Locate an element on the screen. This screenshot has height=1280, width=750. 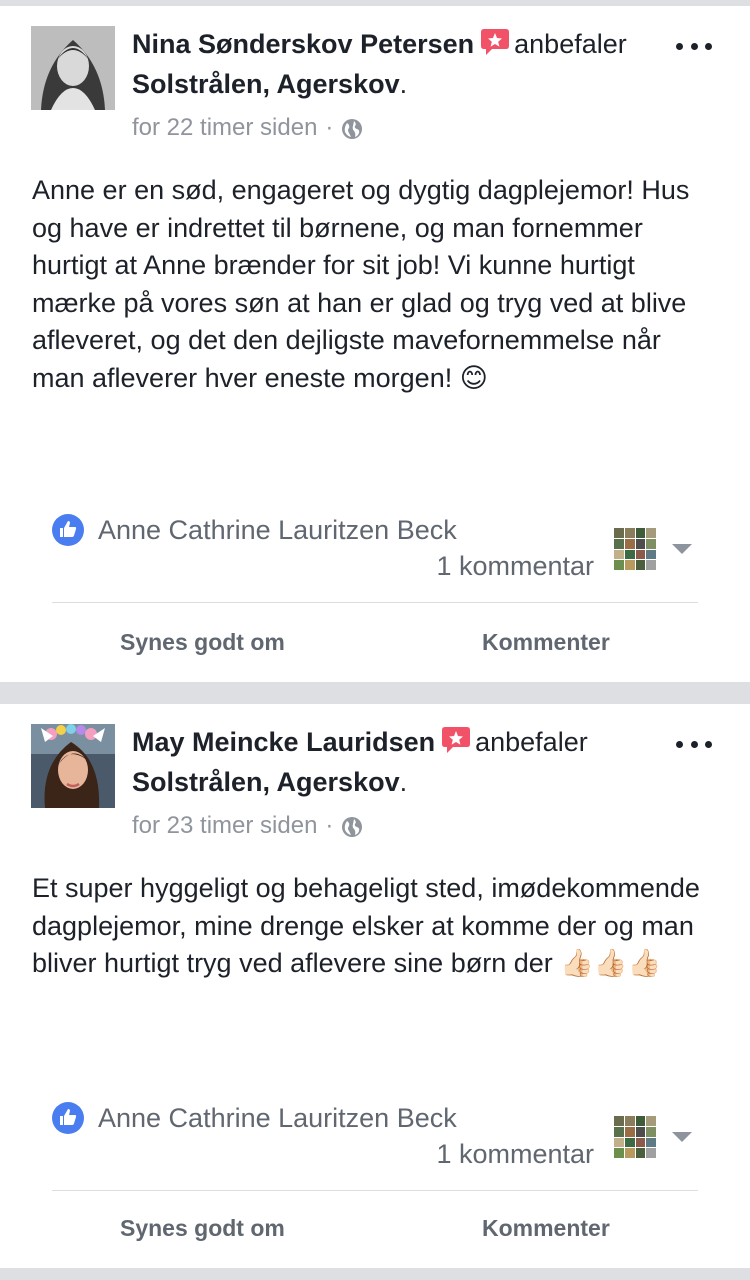
post-meta: for 23 timer siden · is located at coordinates (247, 826).